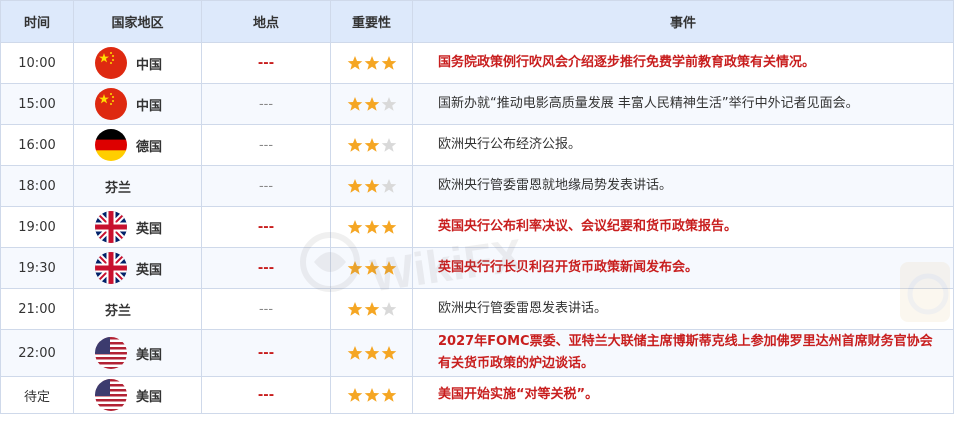 This screenshot has height=432, width=954. What do you see at coordinates (683, 395) in the screenshot?
I see `cell-event: 美国开始实施“对等关税”。` at bounding box center [683, 395].